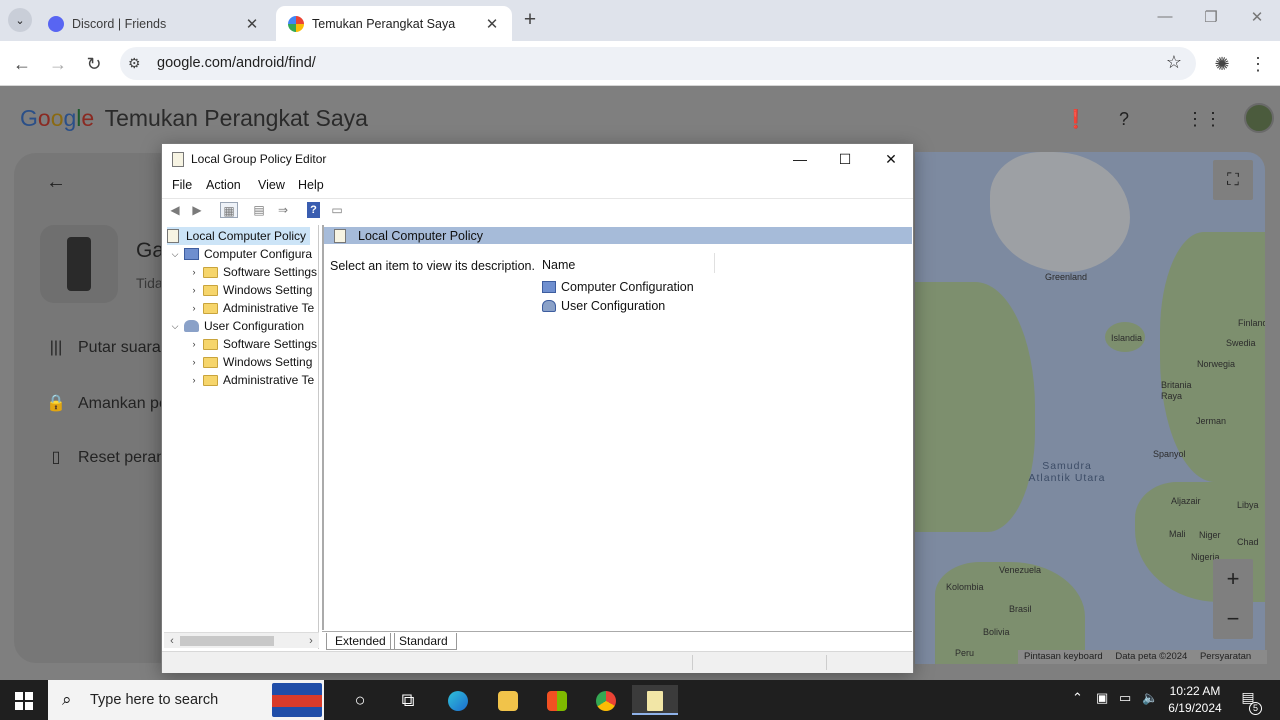 Image resolution: width=1280 pixels, height=720 pixels. Describe the element at coordinates (1125, 698) in the screenshot. I see `network-icon: ▭` at that location.